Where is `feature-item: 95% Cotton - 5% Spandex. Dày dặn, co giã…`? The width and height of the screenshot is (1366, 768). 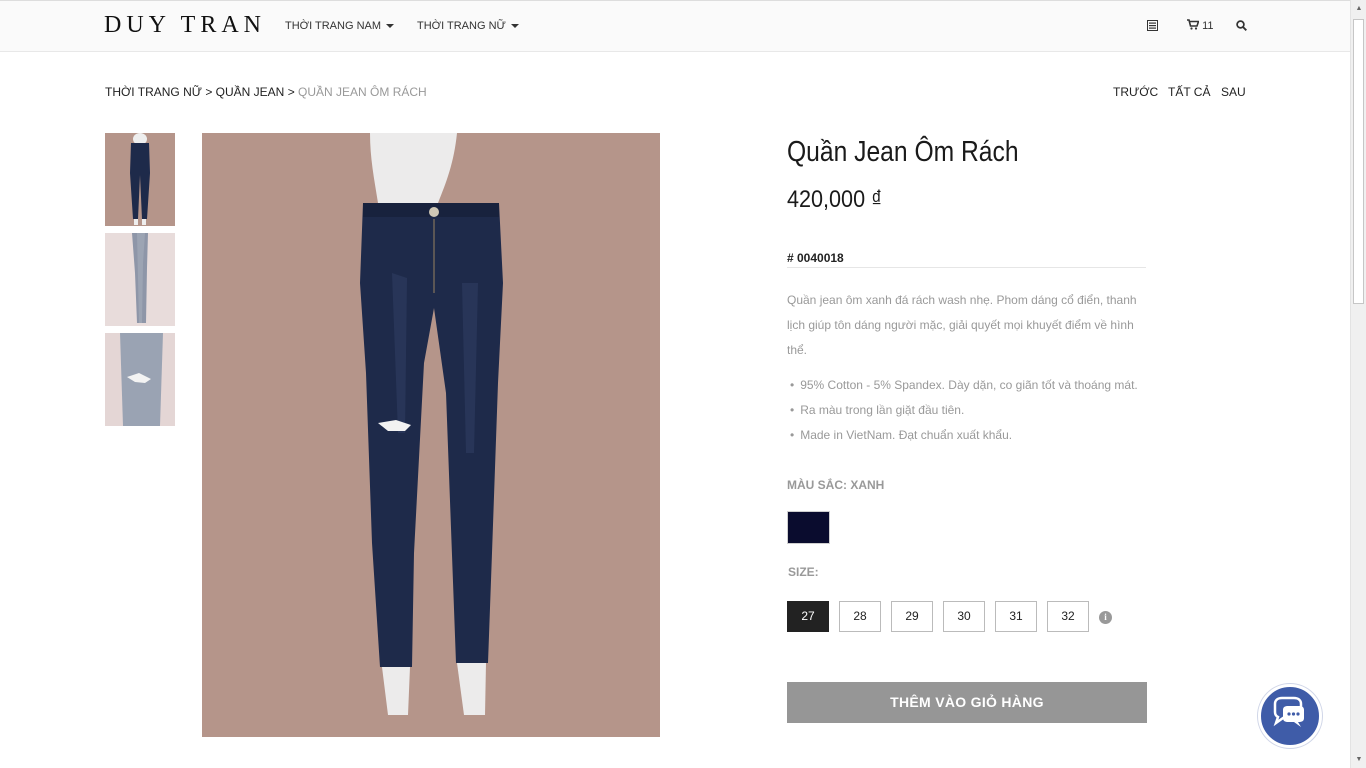 feature-item: 95% Cotton - 5% Spandex. Dày dặn, co giã… is located at coordinates (964, 385).